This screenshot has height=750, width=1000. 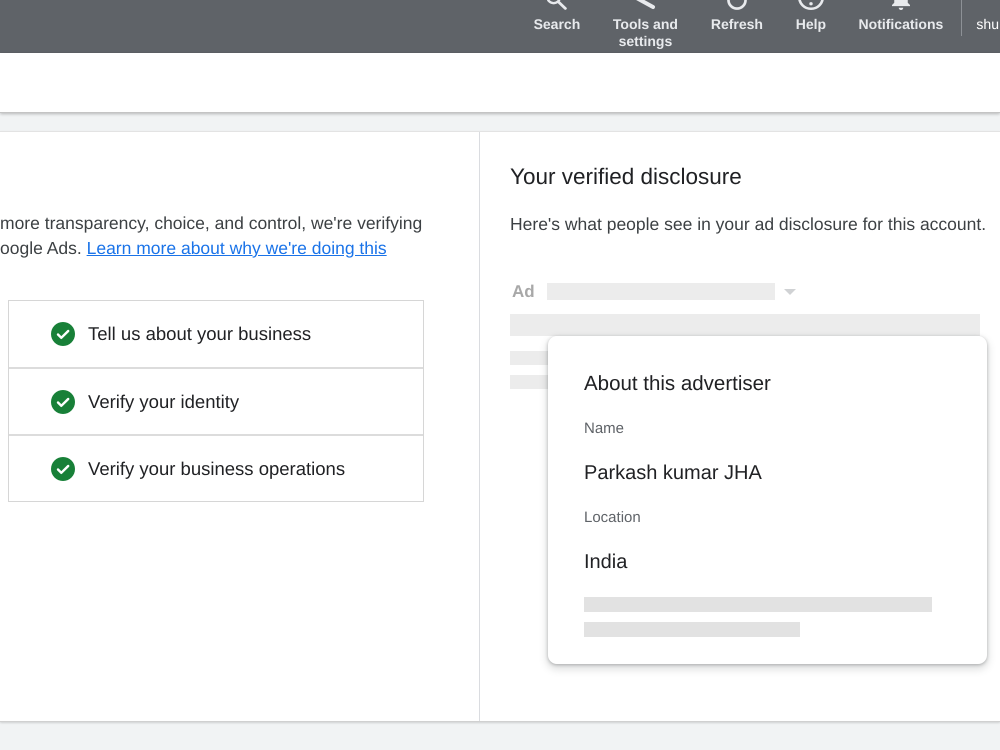 What do you see at coordinates (613, 518) in the screenshot?
I see `field-label: Location` at bounding box center [613, 518].